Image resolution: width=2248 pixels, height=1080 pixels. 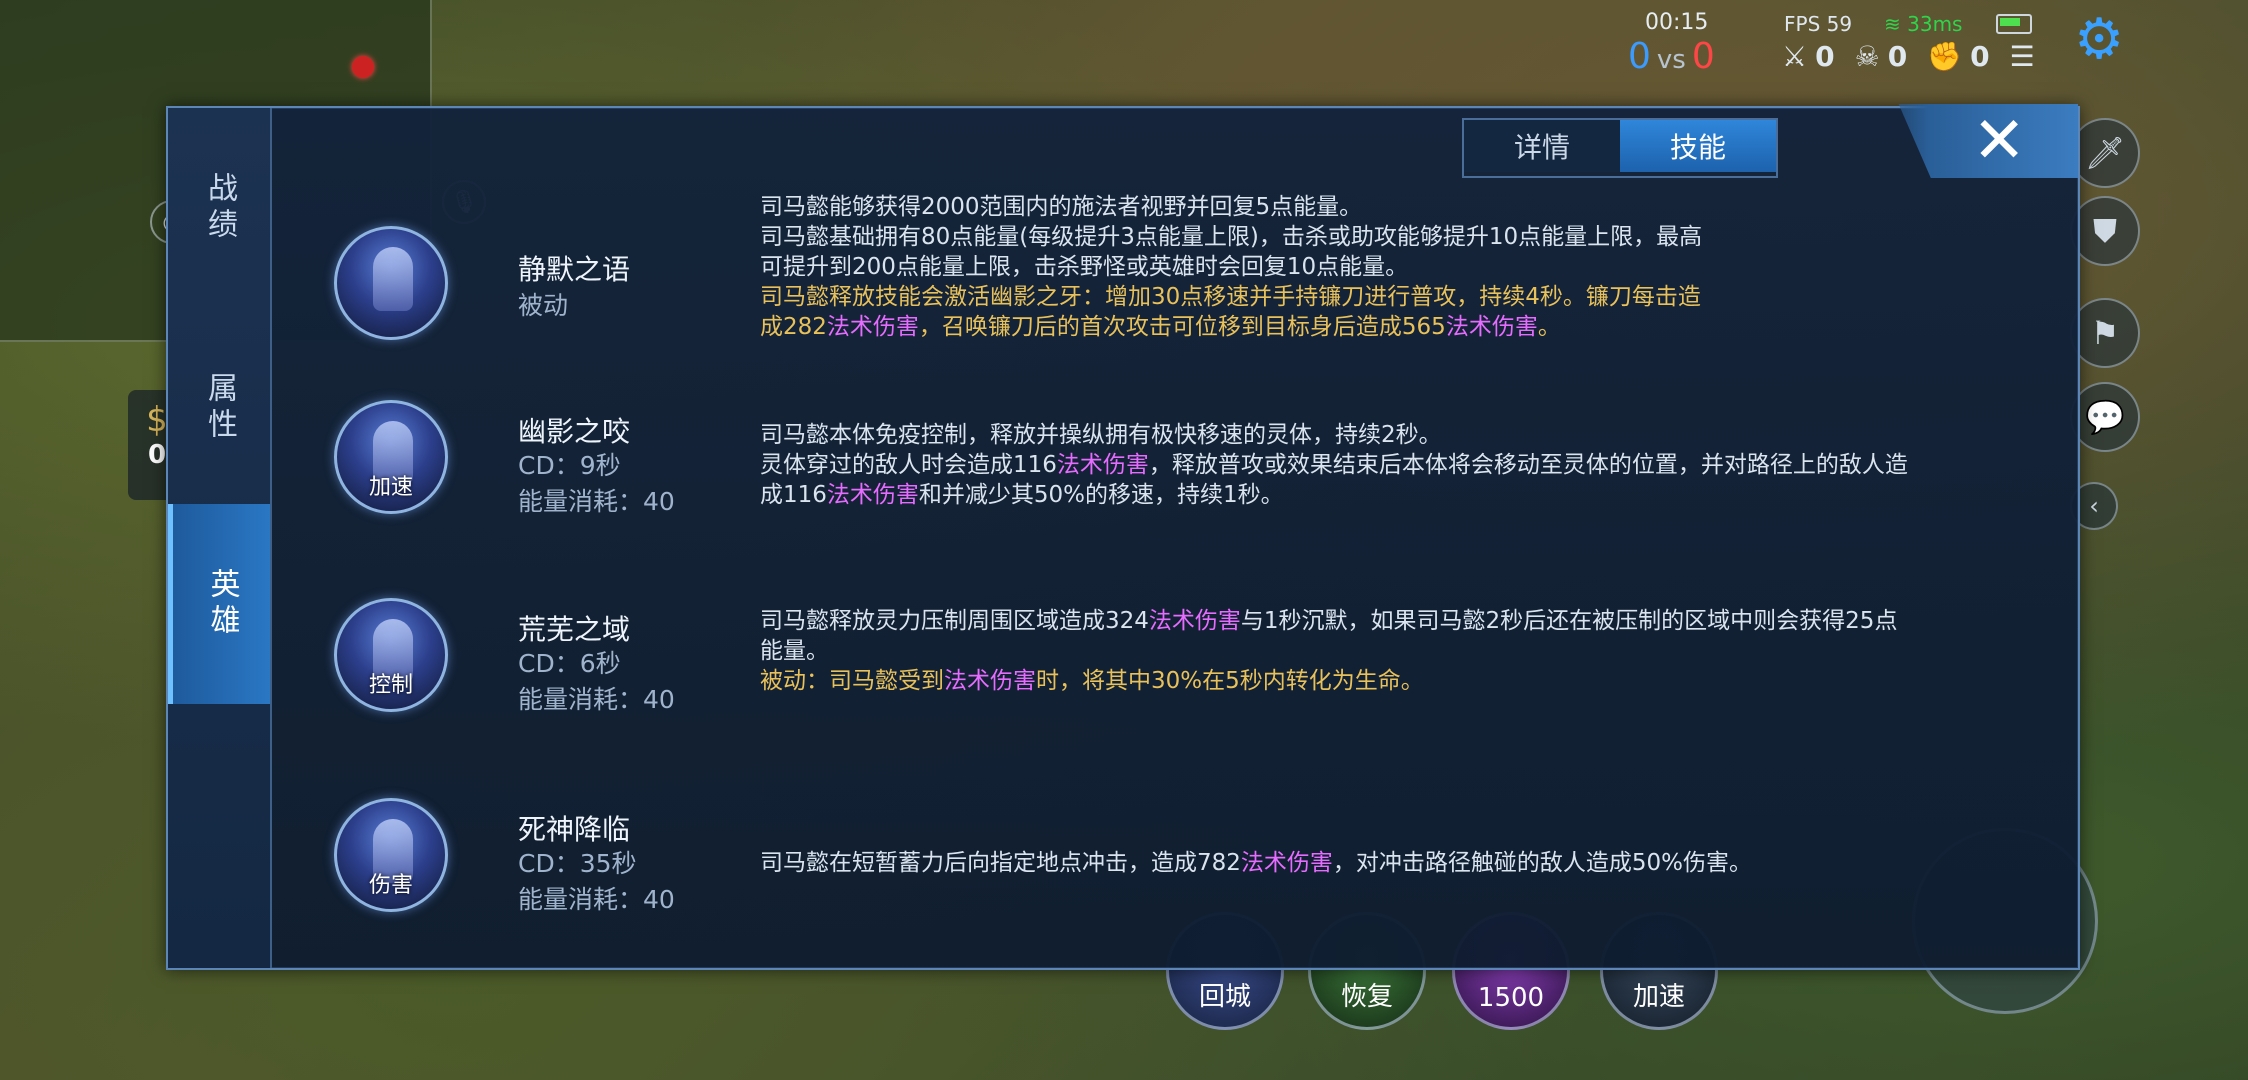 I want to click on tab-details: 详情, so click(x=1542, y=146).